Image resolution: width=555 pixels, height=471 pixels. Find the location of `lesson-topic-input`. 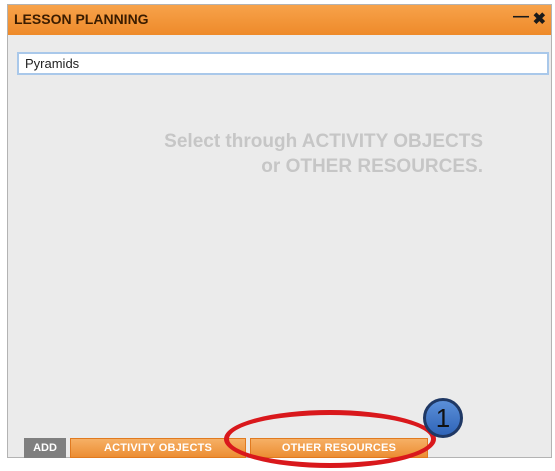

lesson-topic-input is located at coordinates (283, 63).